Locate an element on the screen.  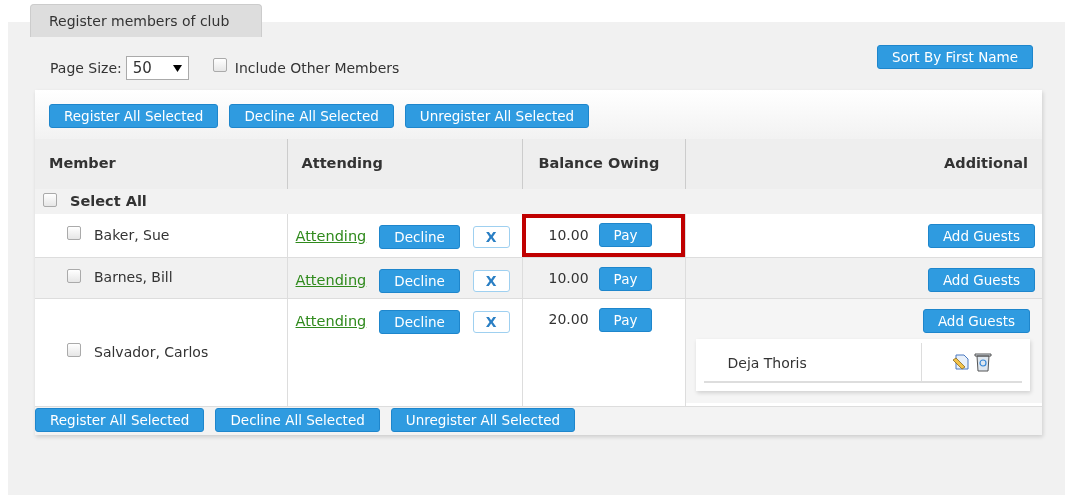
guest-name: Deja Thoris is located at coordinates (812, 361).